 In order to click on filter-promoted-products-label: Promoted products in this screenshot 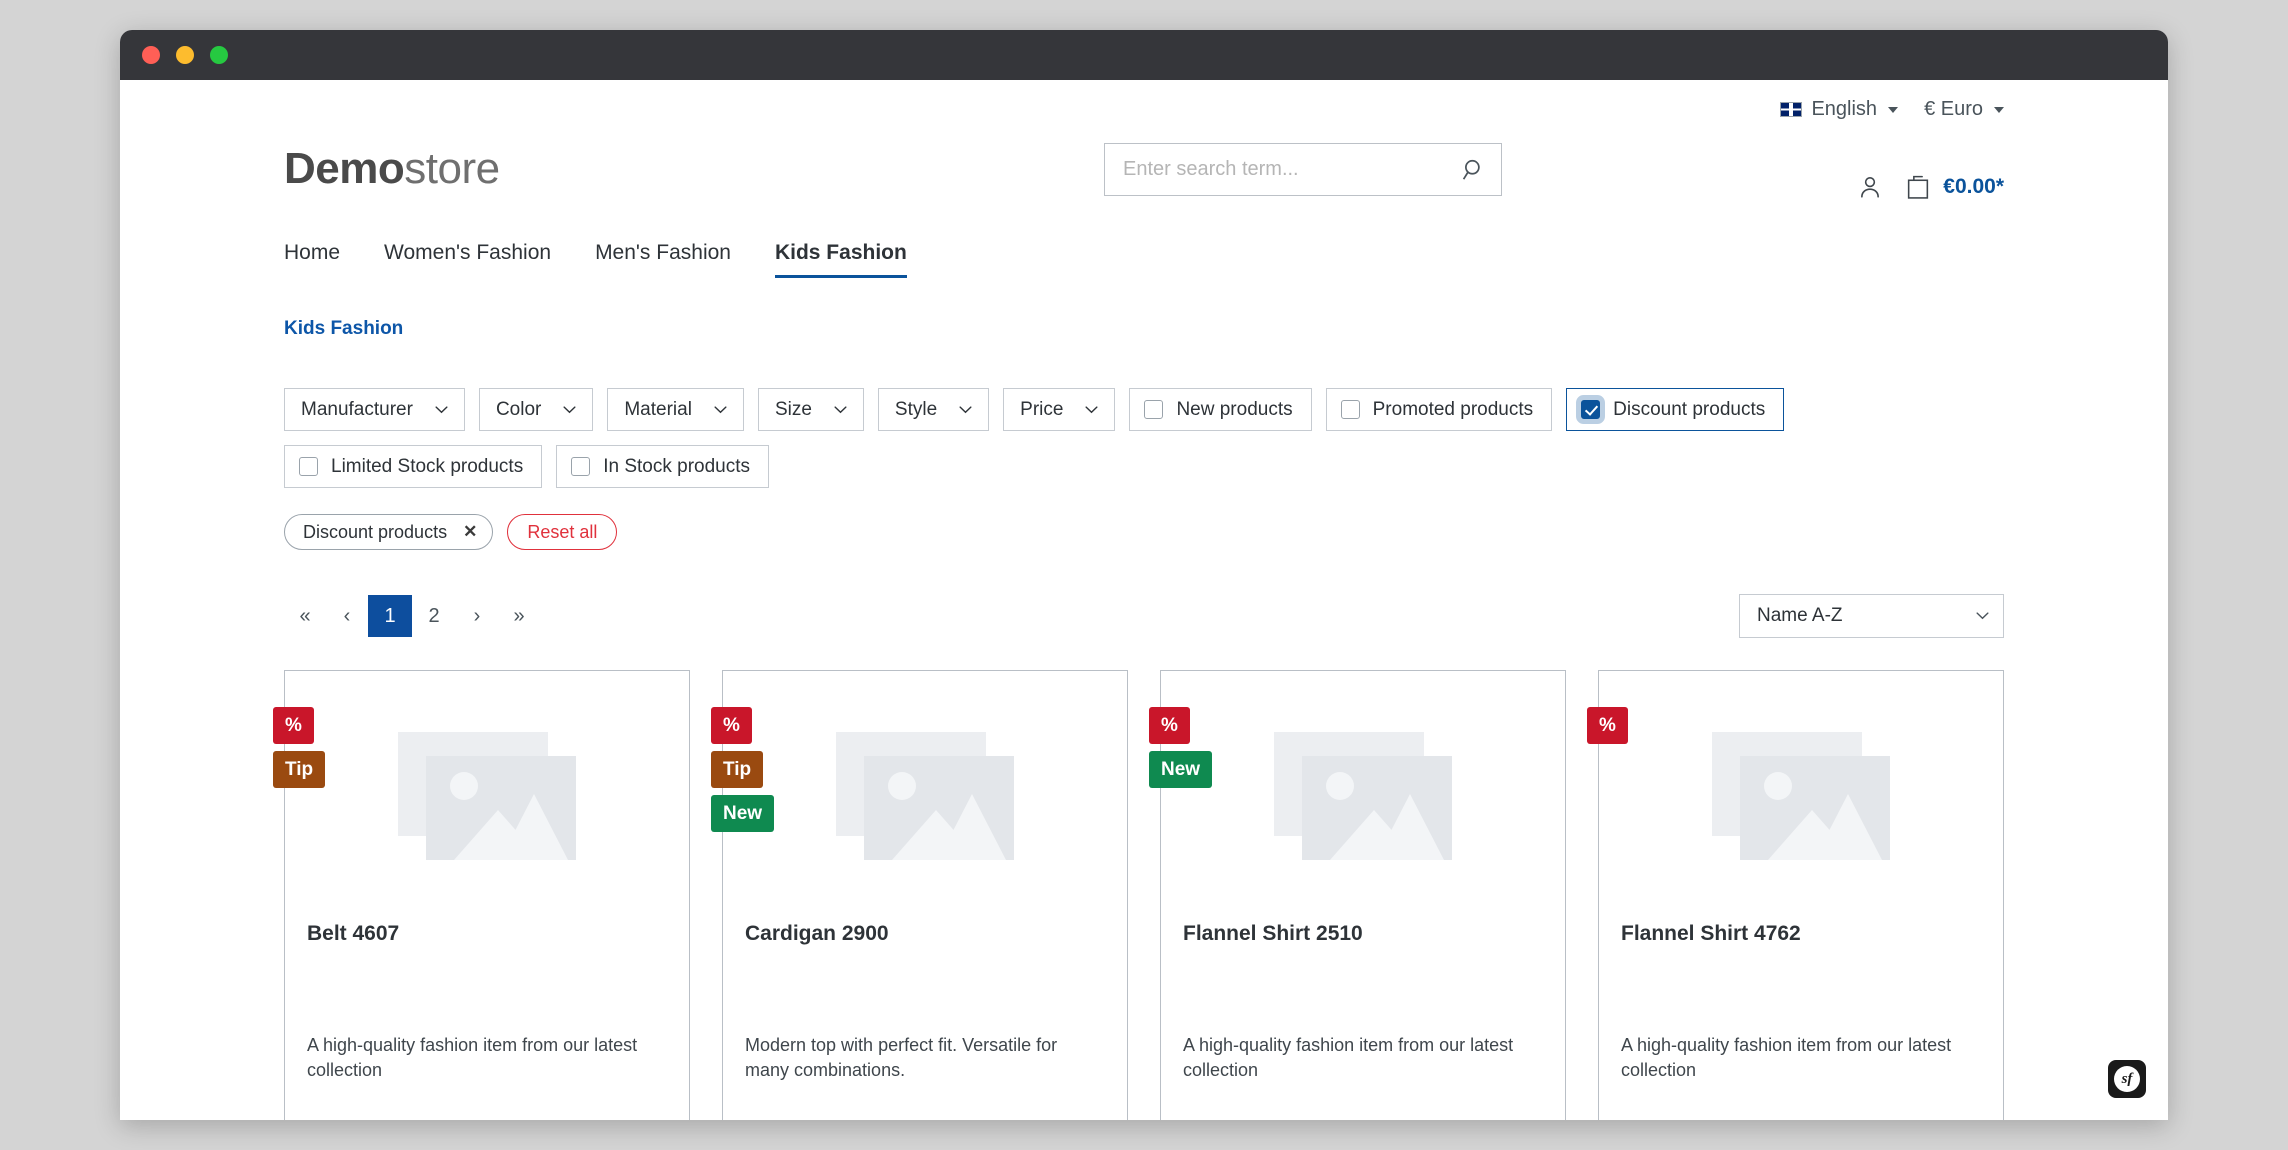, I will do `click(1453, 409)`.